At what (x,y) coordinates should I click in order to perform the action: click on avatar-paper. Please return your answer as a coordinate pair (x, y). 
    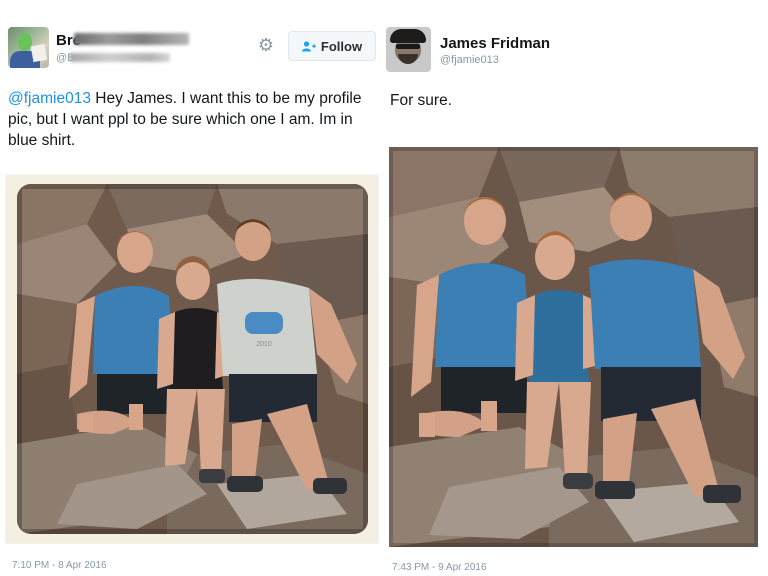
    Looking at the image, I should click on (39, 53).